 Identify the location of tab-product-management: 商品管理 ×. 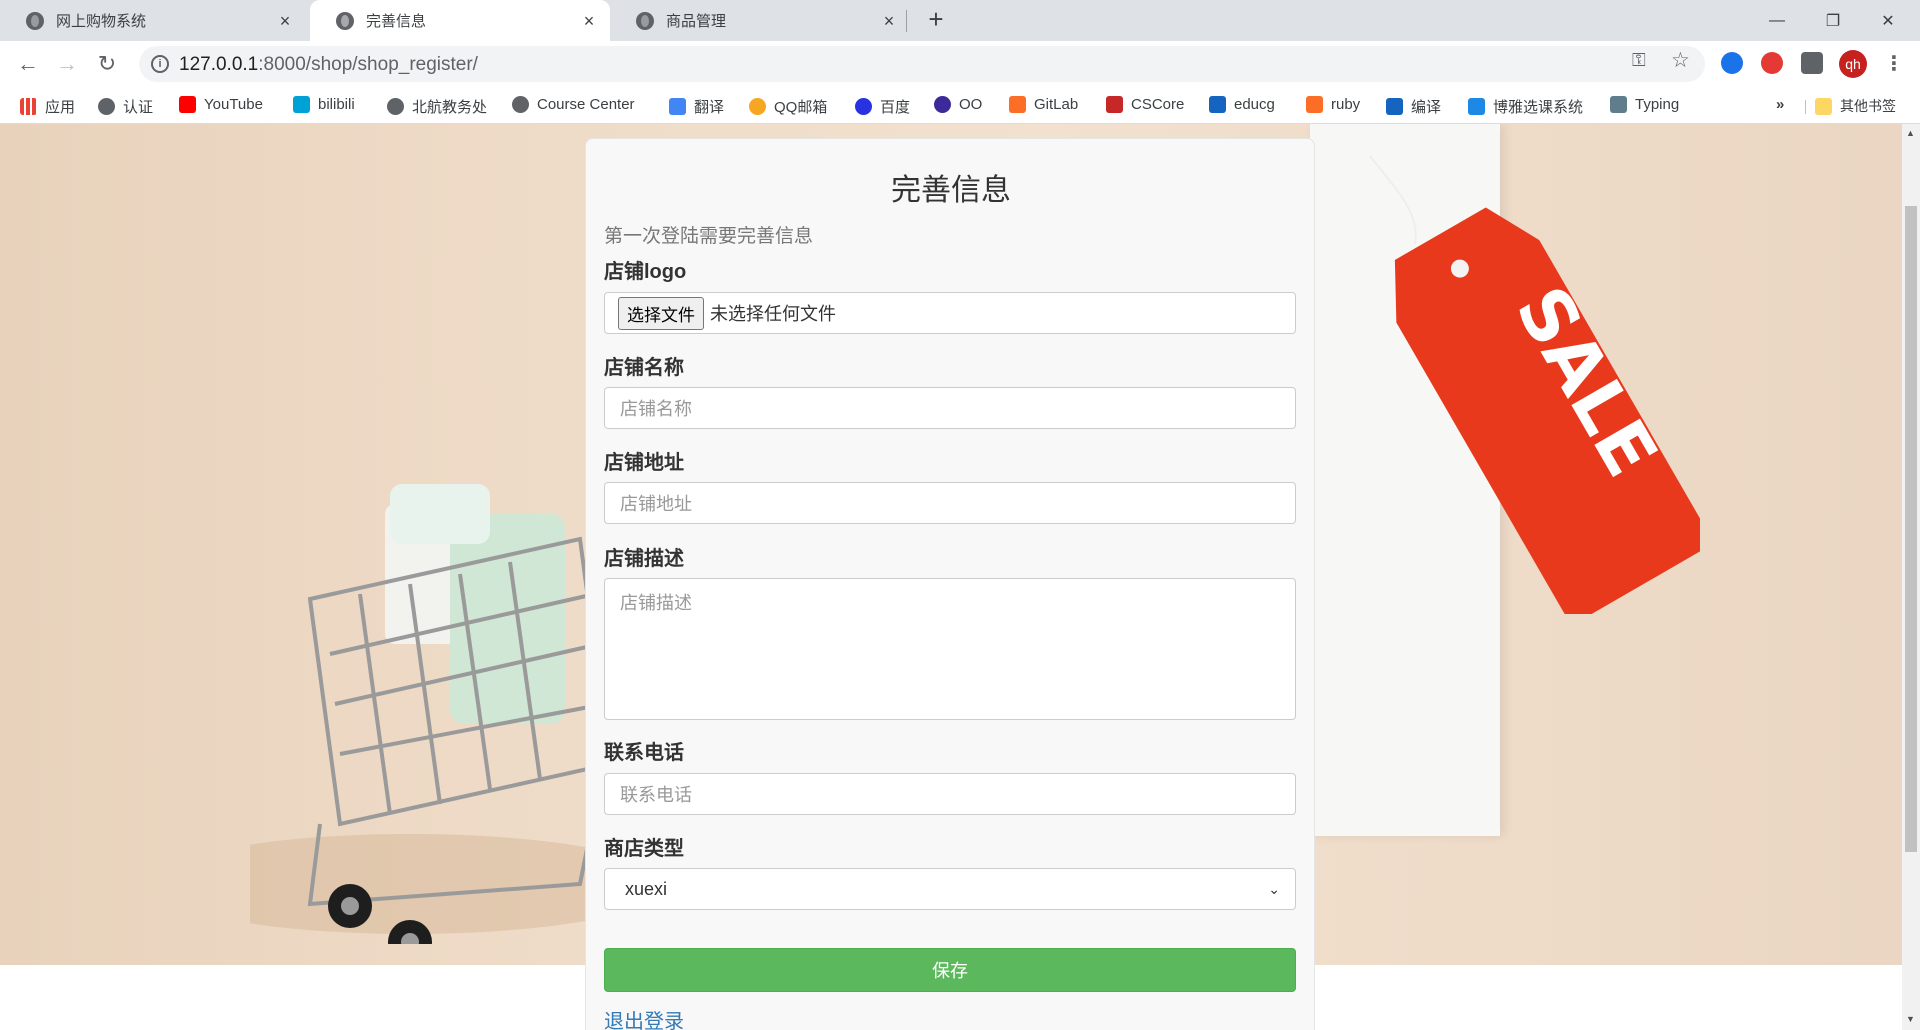
(760, 20).